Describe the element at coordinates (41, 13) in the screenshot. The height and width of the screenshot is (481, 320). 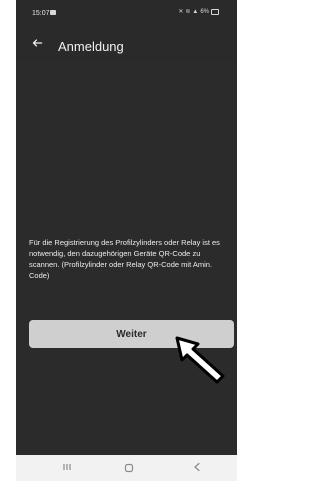
I see `status-time: 15:07` at that location.